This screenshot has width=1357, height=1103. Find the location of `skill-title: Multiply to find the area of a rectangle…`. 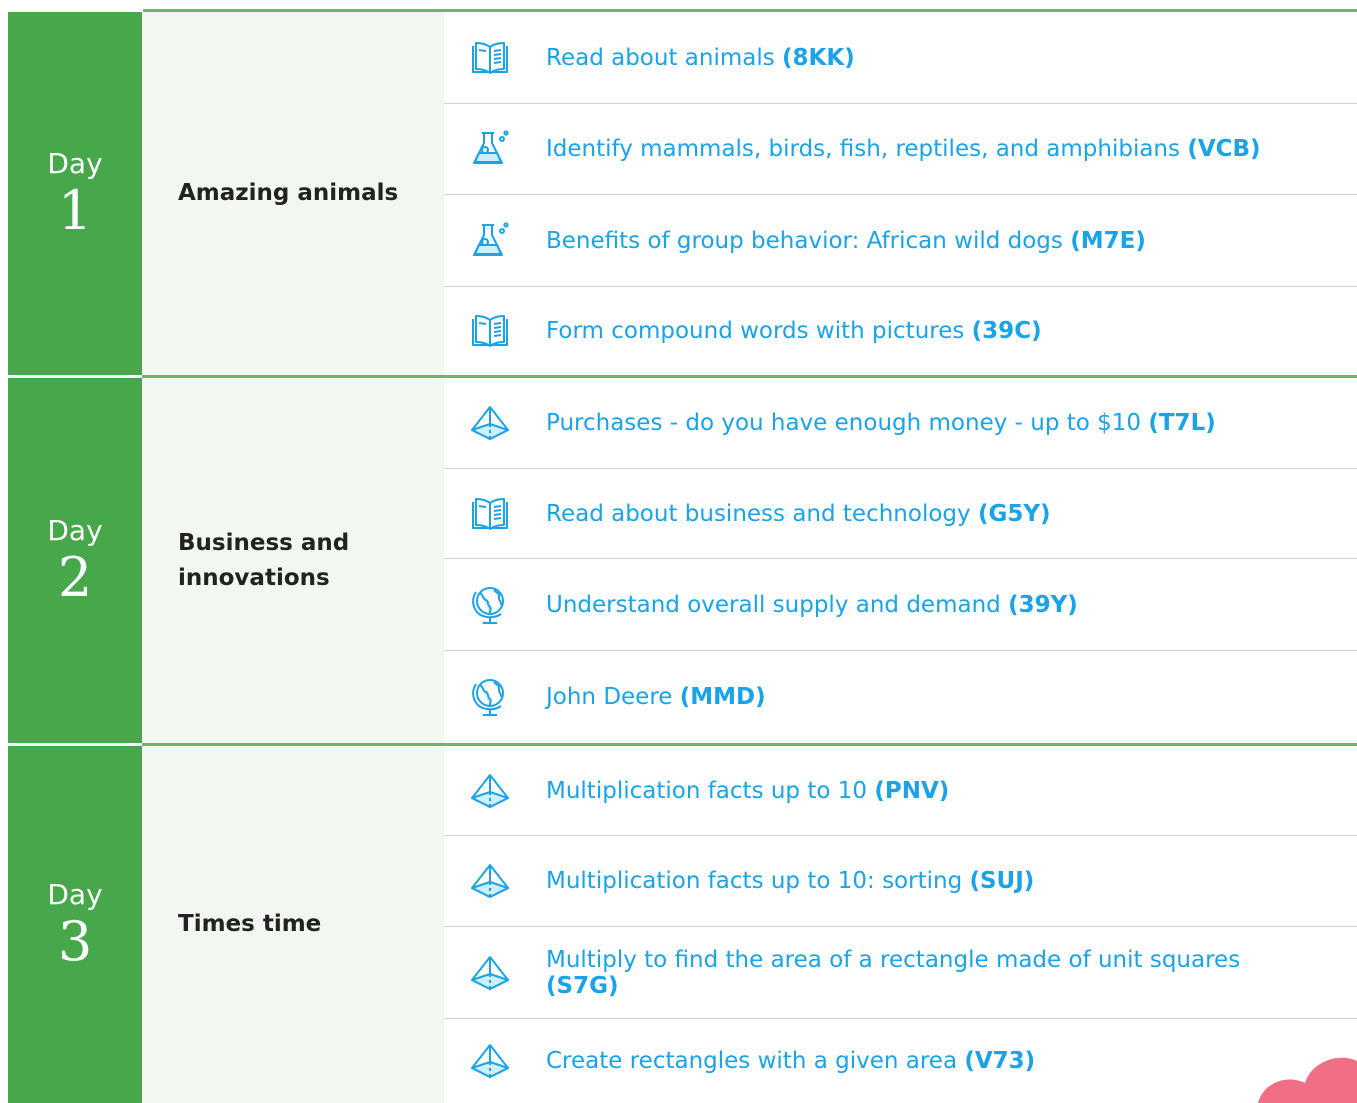

skill-title: Multiply to find the area of a rectangle… is located at coordinates (893, 959).